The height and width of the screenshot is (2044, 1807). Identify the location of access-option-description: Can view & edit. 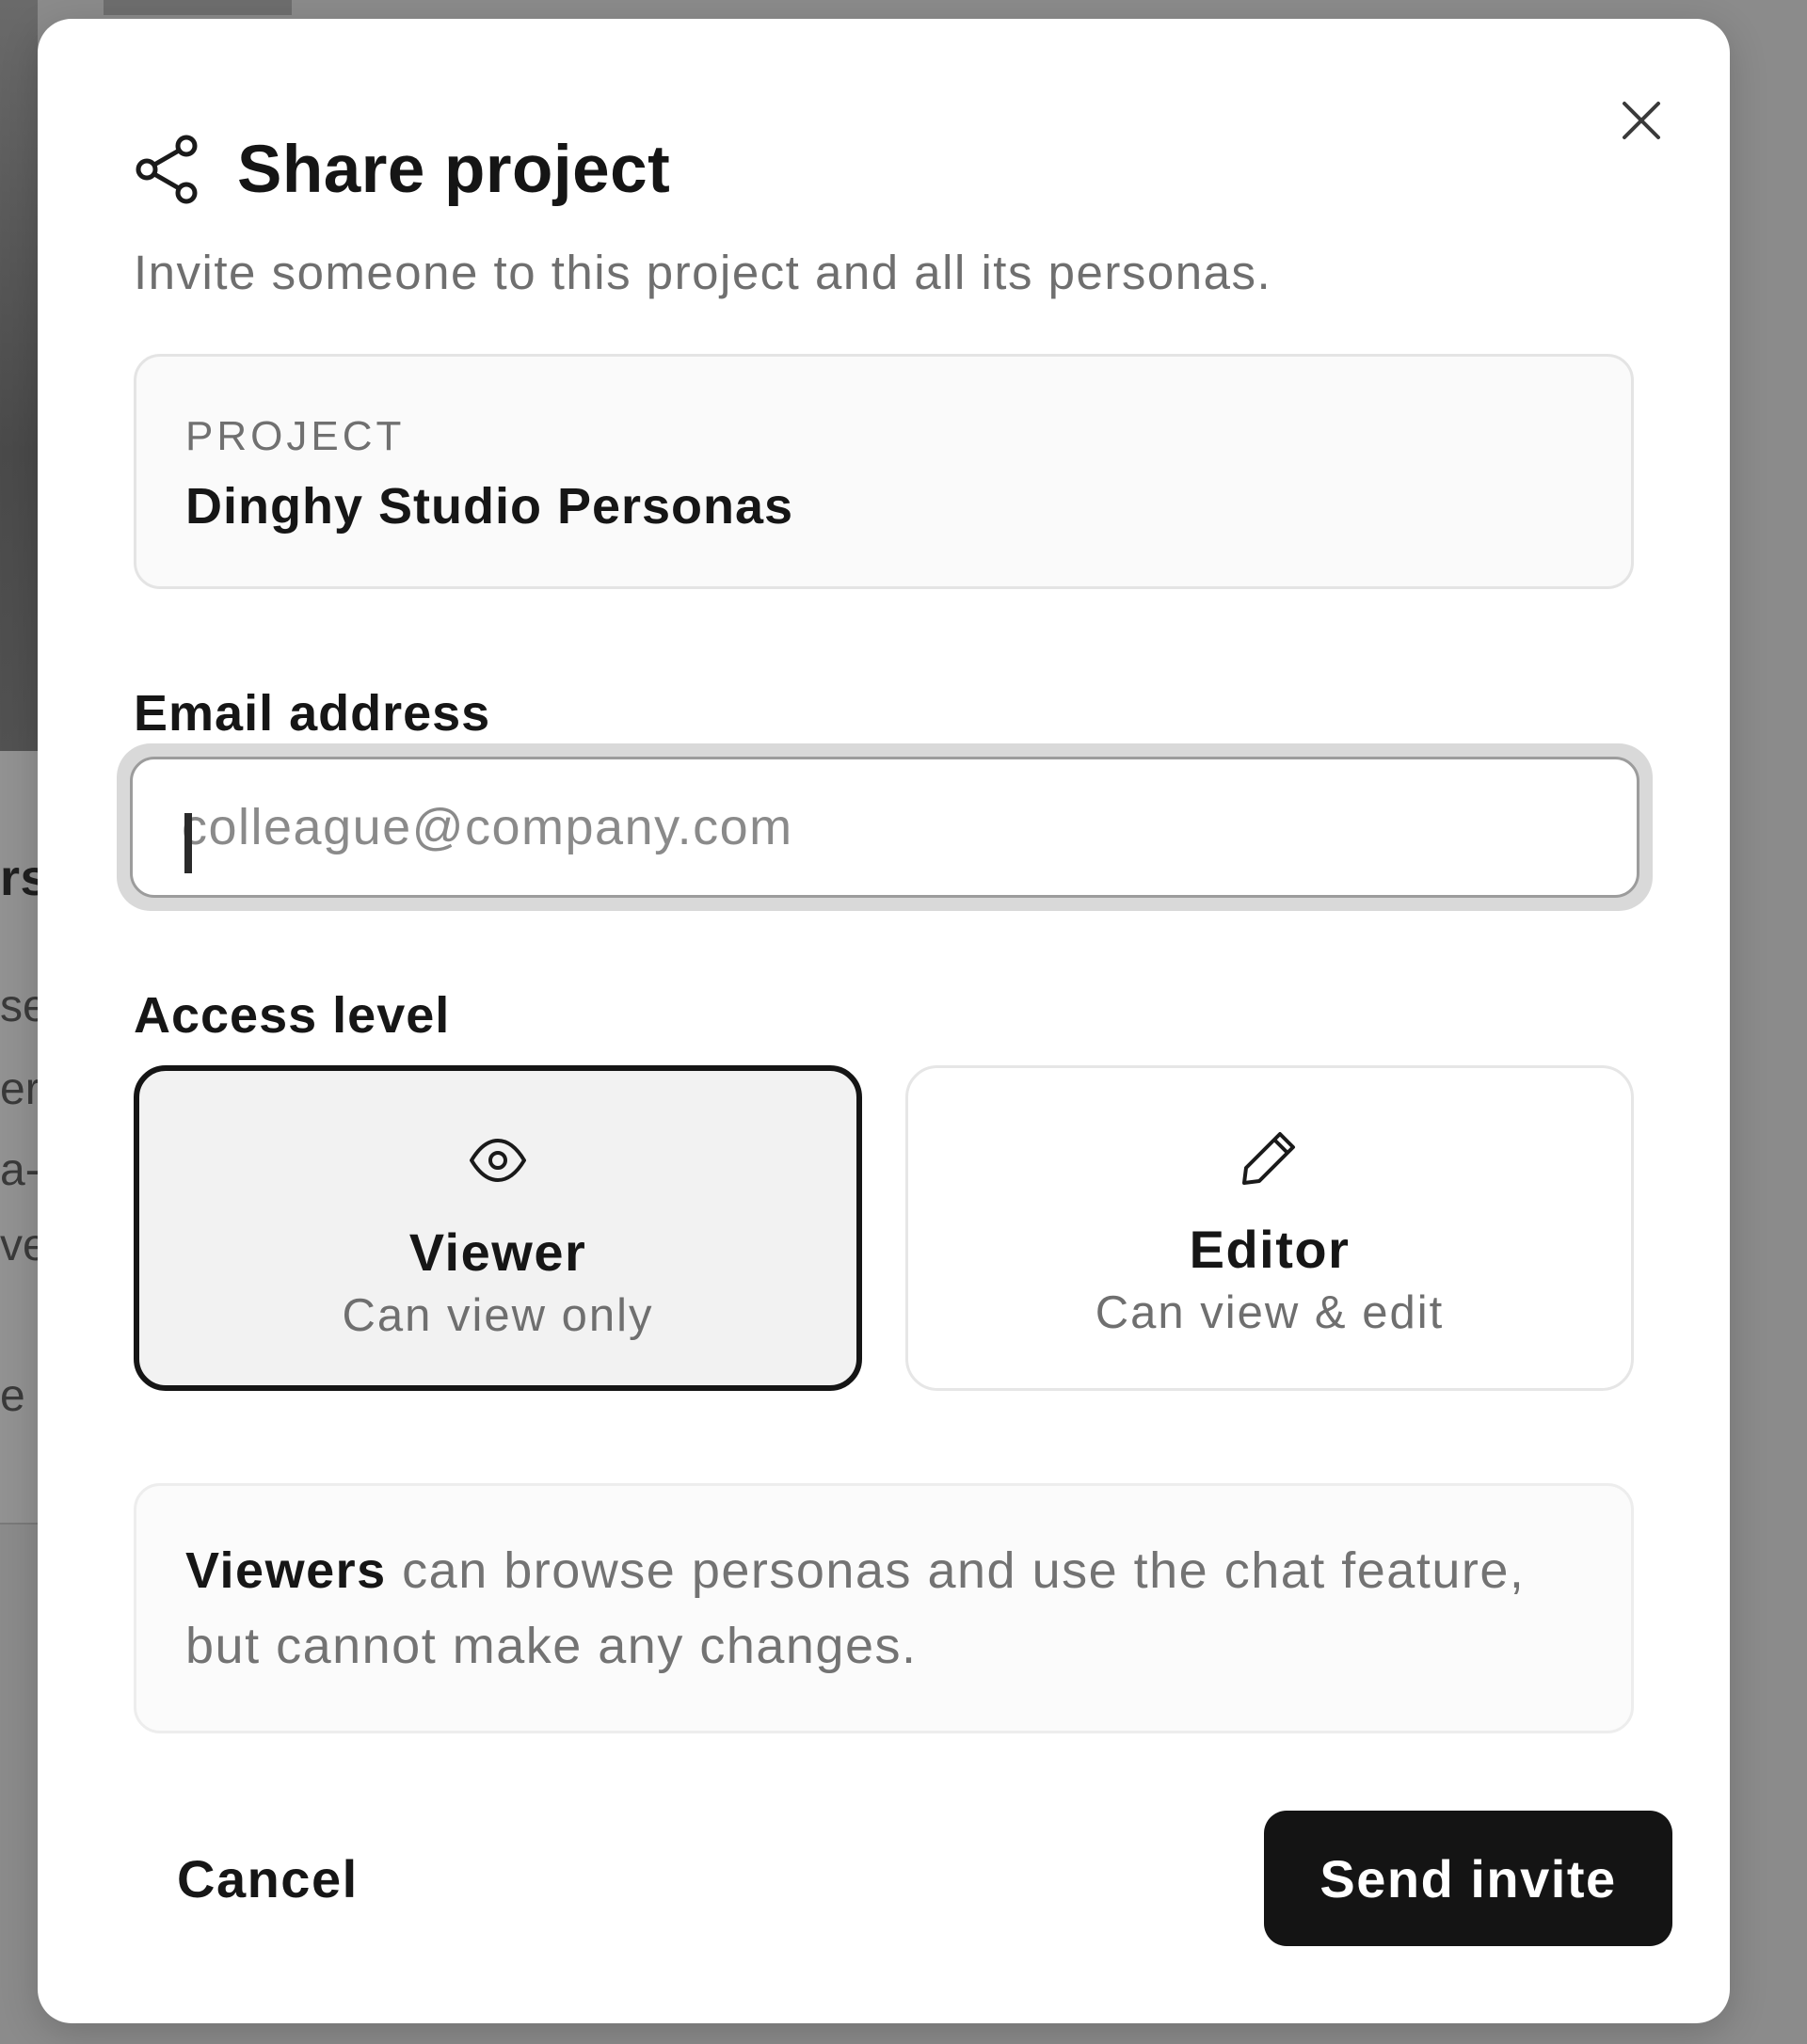
(1270, 1312).